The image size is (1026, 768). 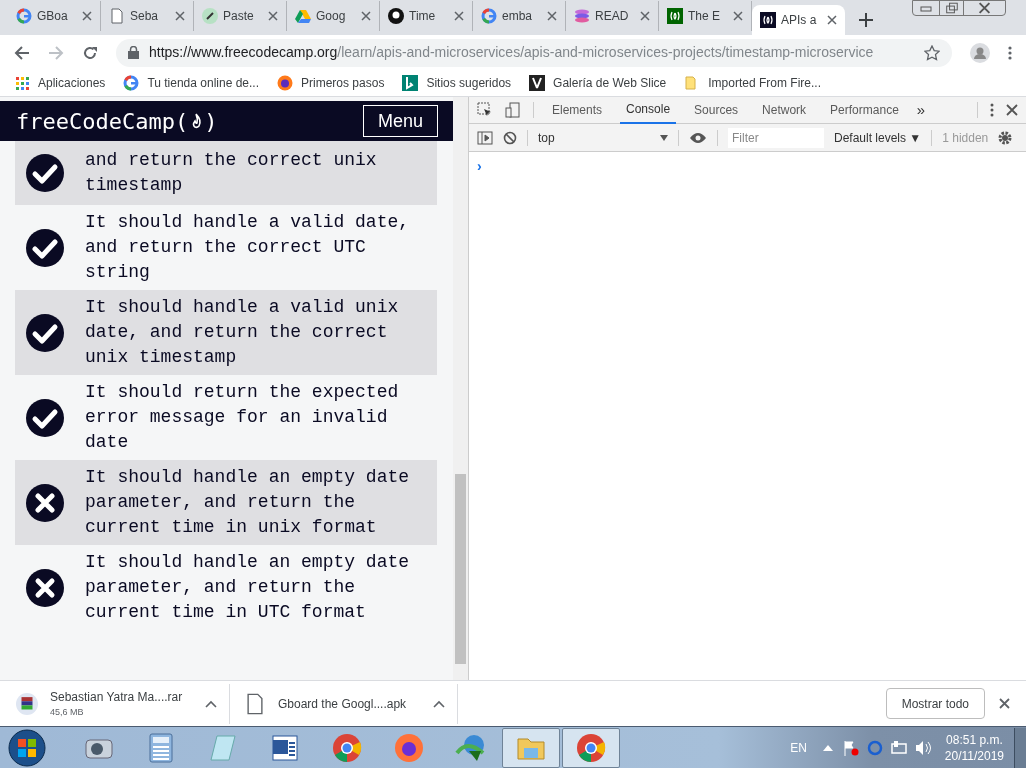 What do you see at coordinates (343, 83) in the screenshot?
I see `bookmark-link: Primeros pasos` at bounding box center [343, 83].